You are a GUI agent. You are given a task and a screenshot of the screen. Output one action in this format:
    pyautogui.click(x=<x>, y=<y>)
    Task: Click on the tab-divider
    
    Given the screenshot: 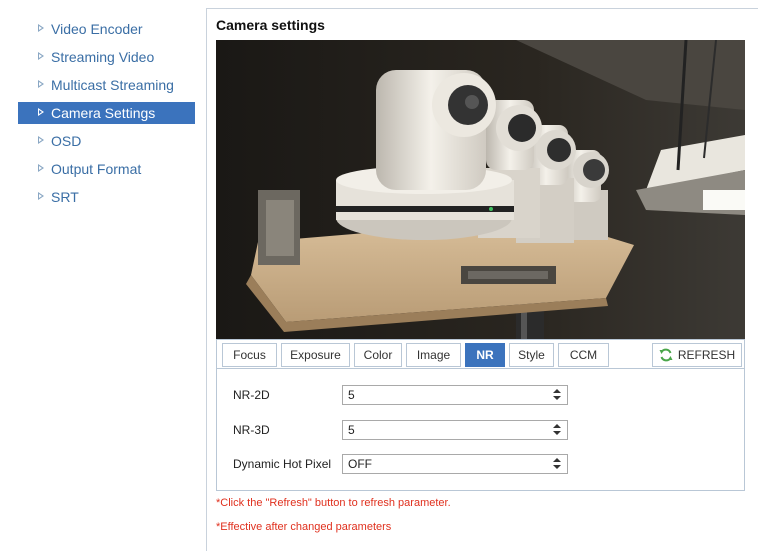 What is the action you would take?
    pyautogui.click(x=480, y=368)
    